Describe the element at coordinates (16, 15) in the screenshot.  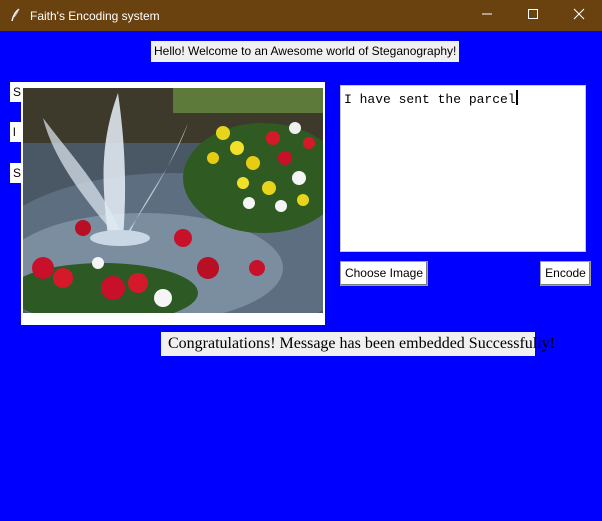
I see `feather-icon` at that location.